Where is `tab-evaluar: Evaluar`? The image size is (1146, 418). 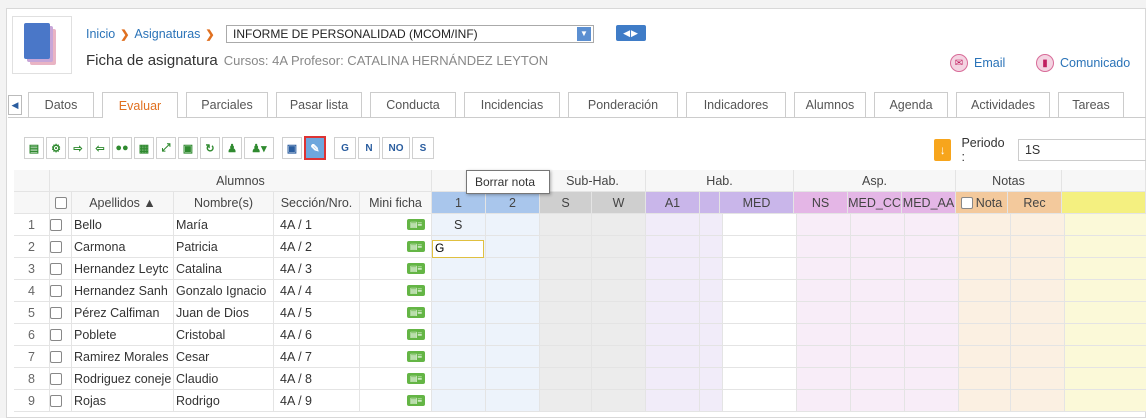 tab-evaluar: Evaluar is located at coordinates (140, 105).